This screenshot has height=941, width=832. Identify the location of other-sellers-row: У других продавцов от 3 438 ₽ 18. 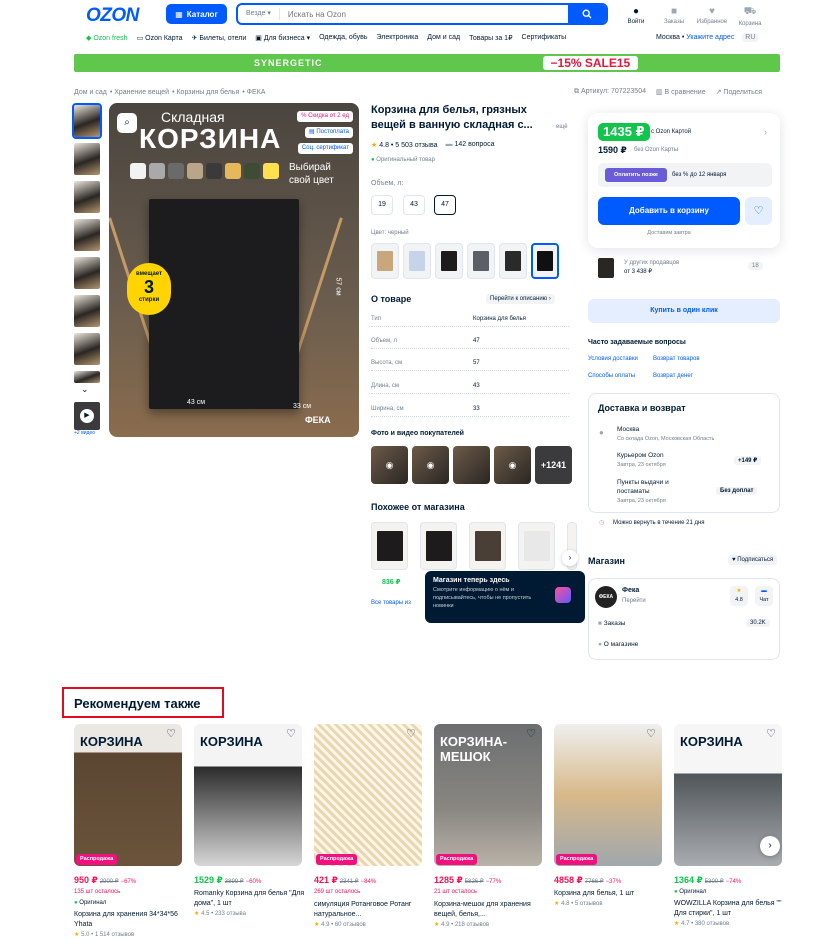
(689, 268).